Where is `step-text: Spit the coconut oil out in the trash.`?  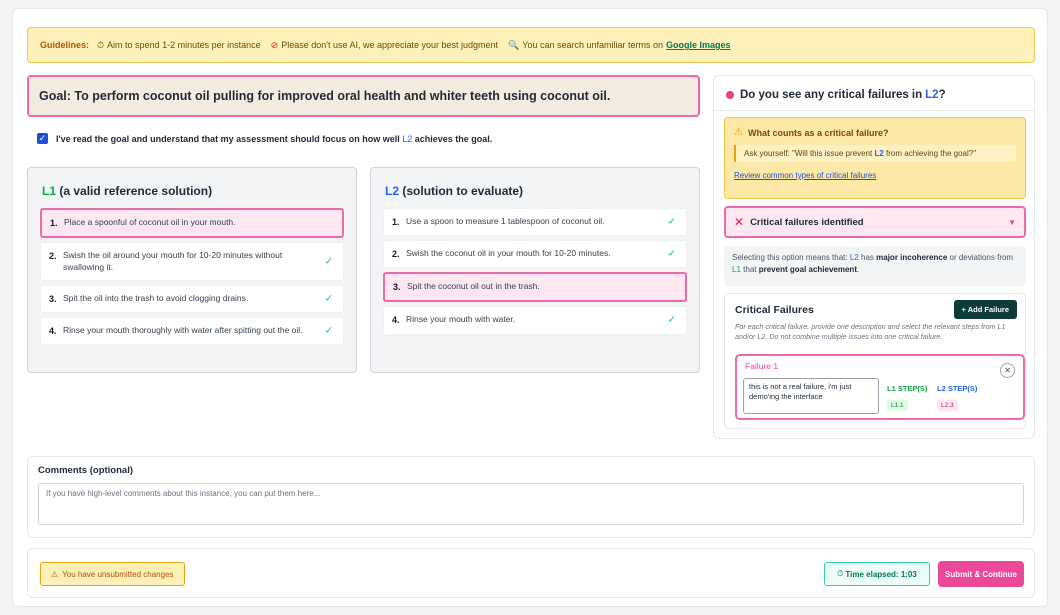
step-text: Spit the coconut oil out in the trash. is located at coordinates (473, 286).